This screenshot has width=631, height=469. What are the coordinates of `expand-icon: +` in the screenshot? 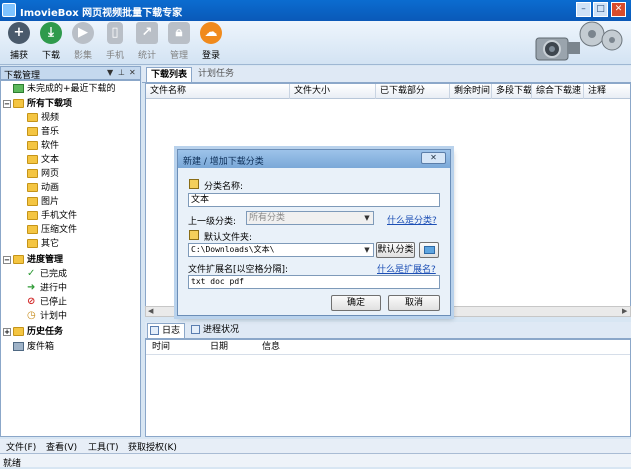 It's located at (7, 331).